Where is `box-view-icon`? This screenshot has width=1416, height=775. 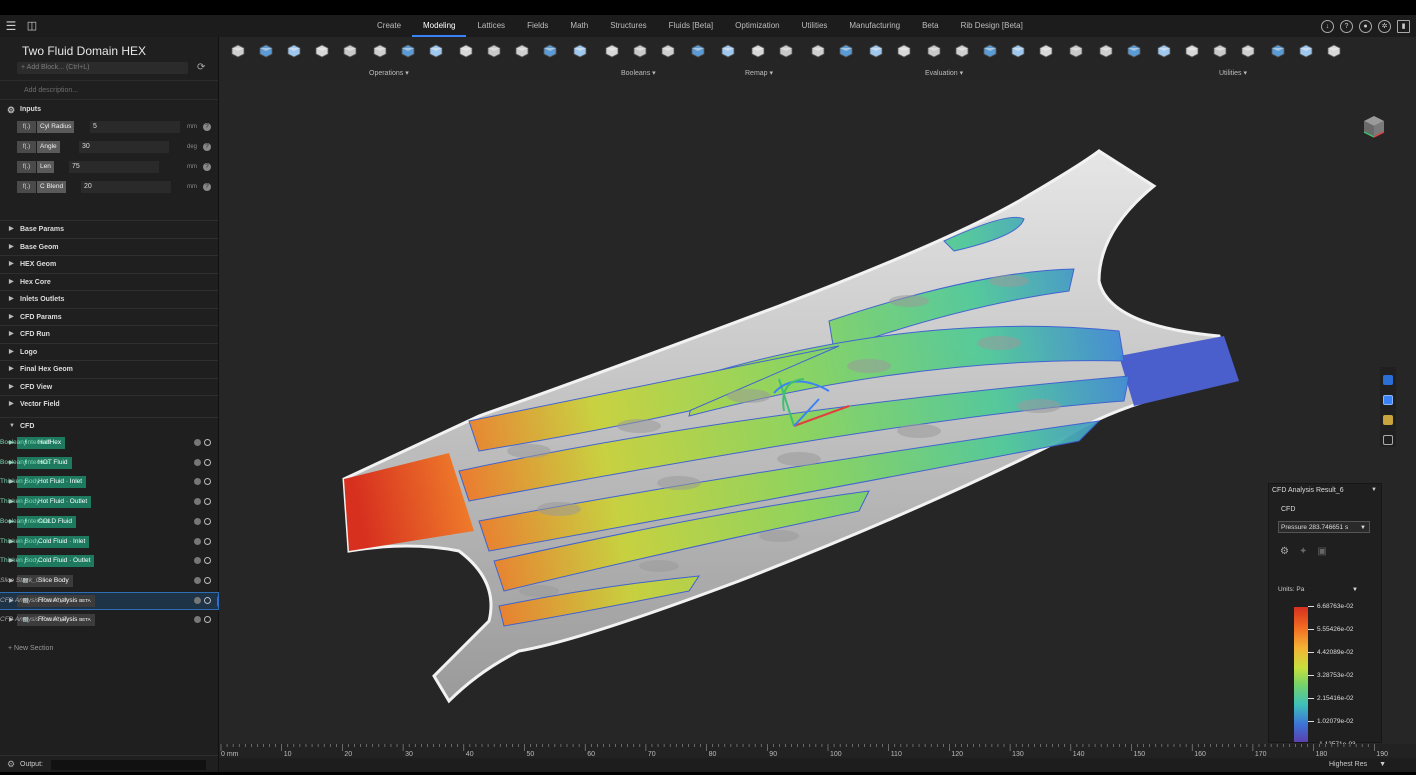
box-view-icon is located at coordinates (1388, 420).